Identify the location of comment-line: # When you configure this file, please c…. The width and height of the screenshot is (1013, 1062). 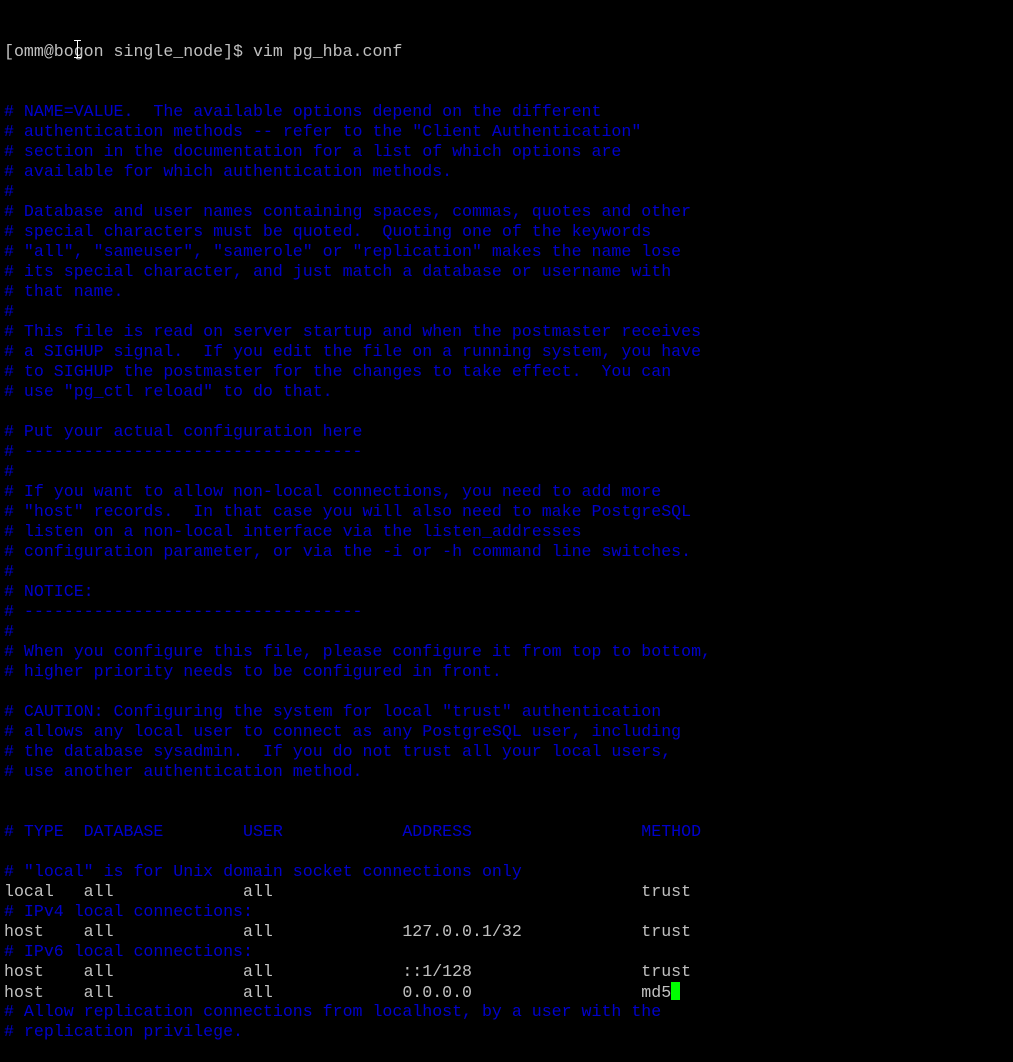
(358, 651).